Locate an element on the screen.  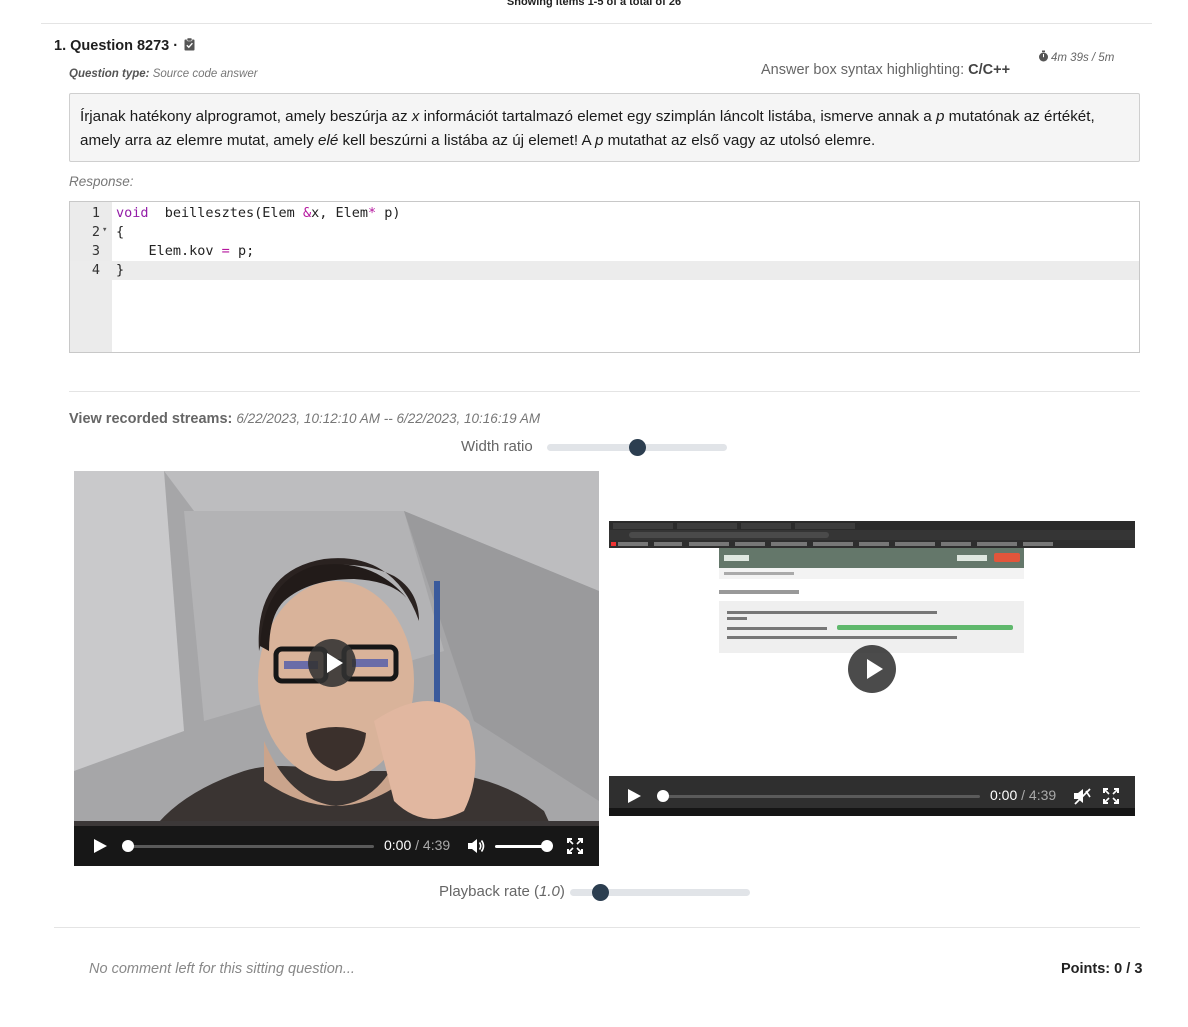
stopwatch-icon is located at coordinates (1043, 56).